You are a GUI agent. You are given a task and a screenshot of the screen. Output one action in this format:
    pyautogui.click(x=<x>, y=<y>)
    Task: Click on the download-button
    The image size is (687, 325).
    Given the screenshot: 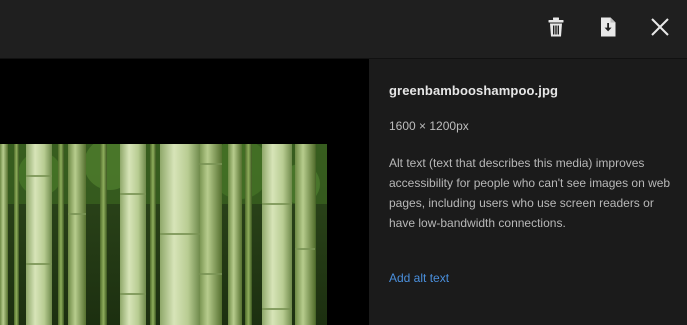 What is the action you would take?
    pyautogui.click(x=608, y=27)
    